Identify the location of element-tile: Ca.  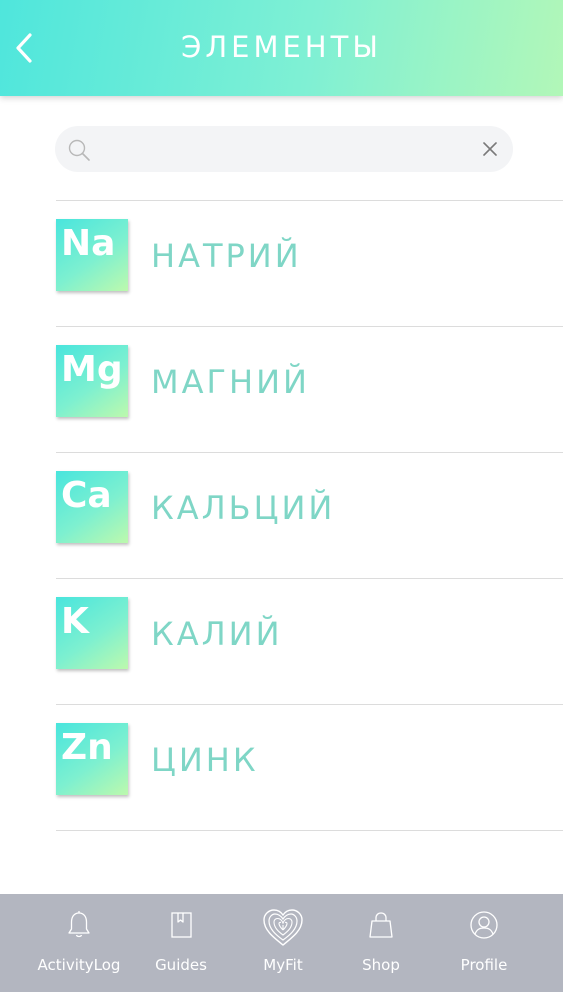
(92, 507).